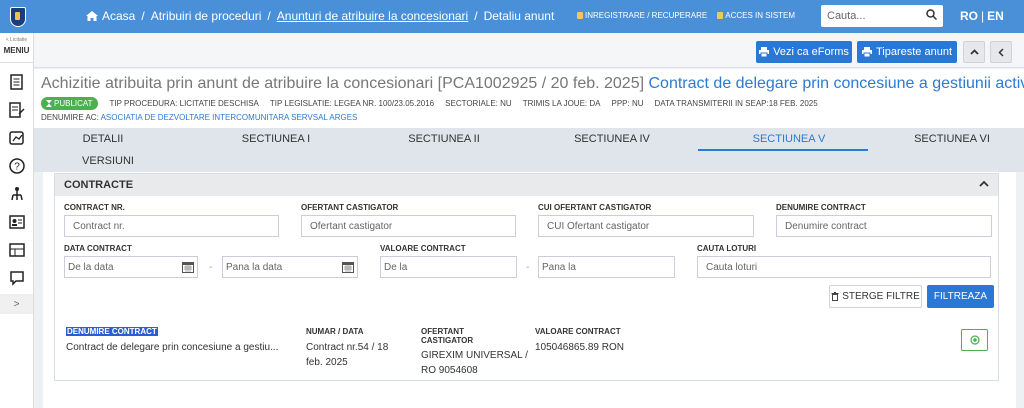 The image size is (1024, 408). What do you see at coordinates (529, 50) in the screenshot?
I see `actions-bar: Vezi ca eForms Tipareste anunt` at bounding box center [529, 50].